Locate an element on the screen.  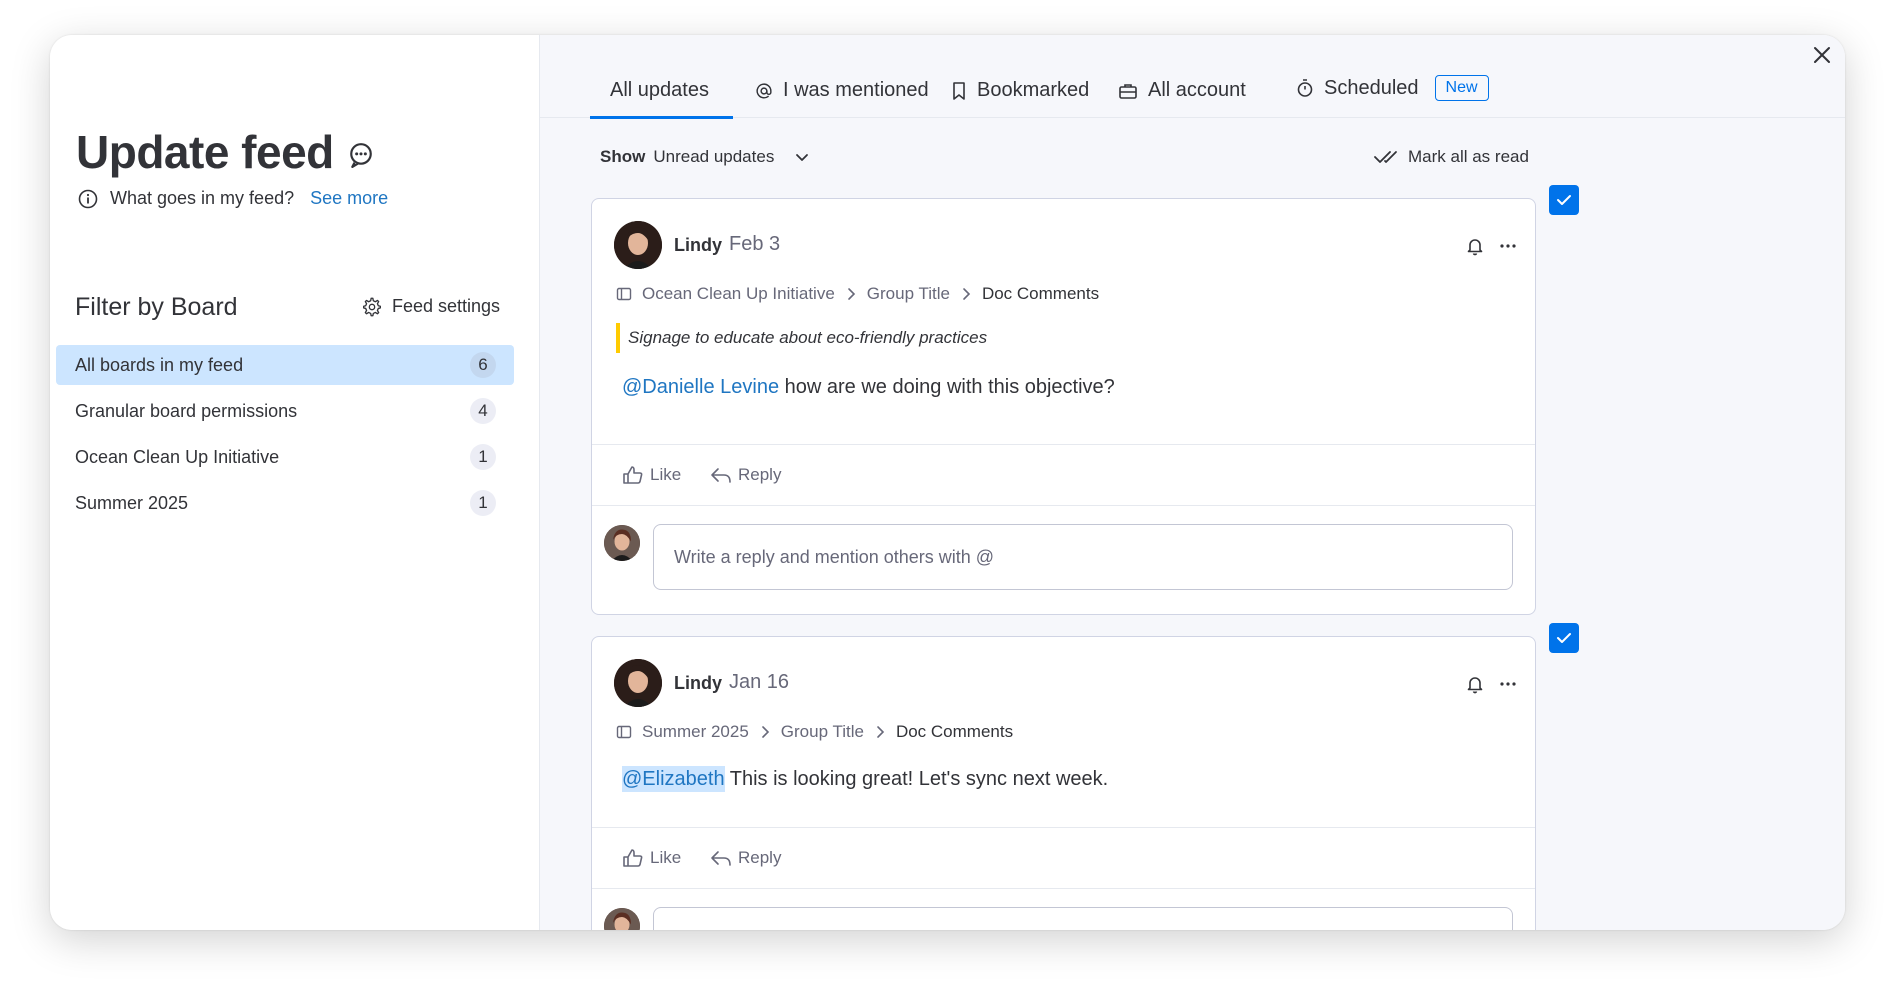
breadcrumb: Summer 2025 Group Title Doc Comments is located at coordinates (814, 732).